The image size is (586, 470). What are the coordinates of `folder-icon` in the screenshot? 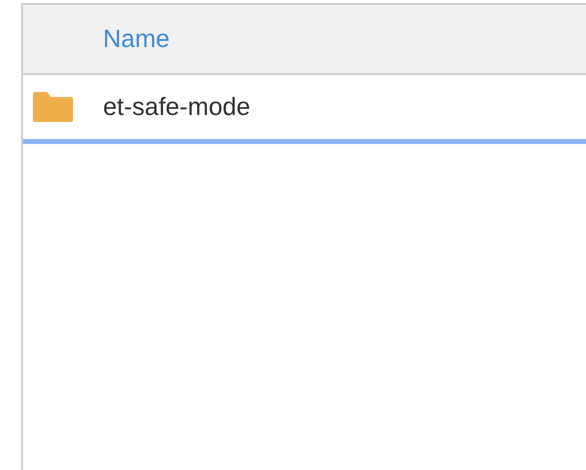 It's located at (53, 107).